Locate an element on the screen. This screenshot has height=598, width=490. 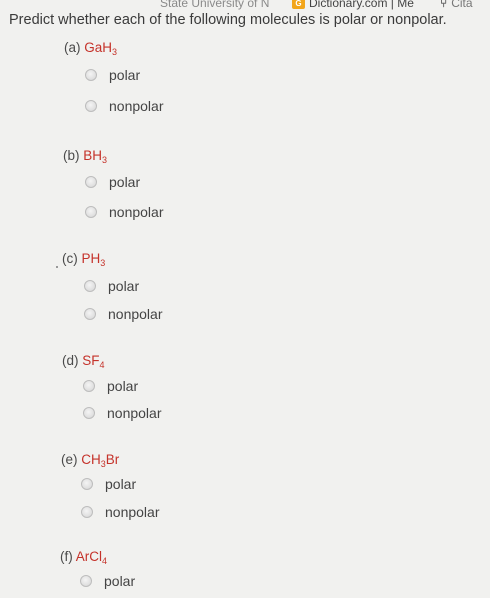
part-label: (e) CH3Br is located at coordinates (90, 460).